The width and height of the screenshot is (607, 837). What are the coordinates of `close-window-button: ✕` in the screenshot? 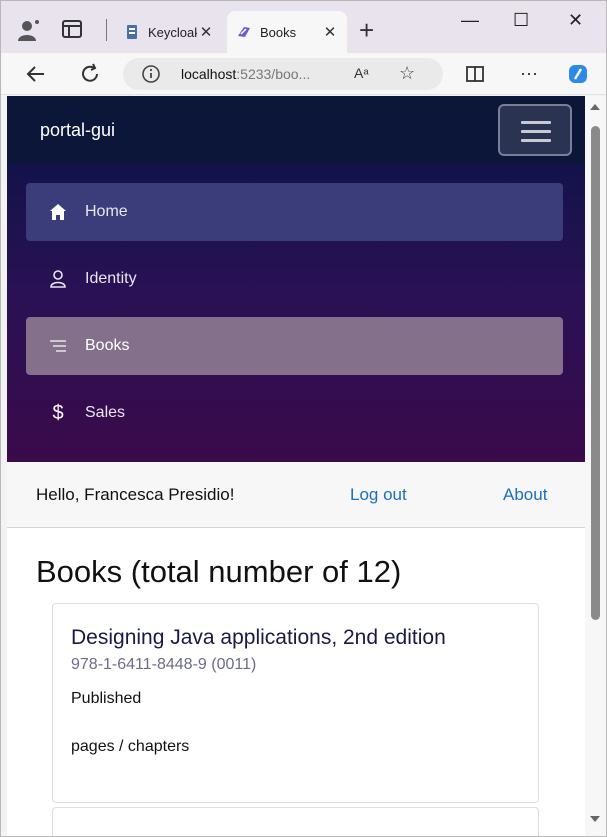 It's located at (575, 20).